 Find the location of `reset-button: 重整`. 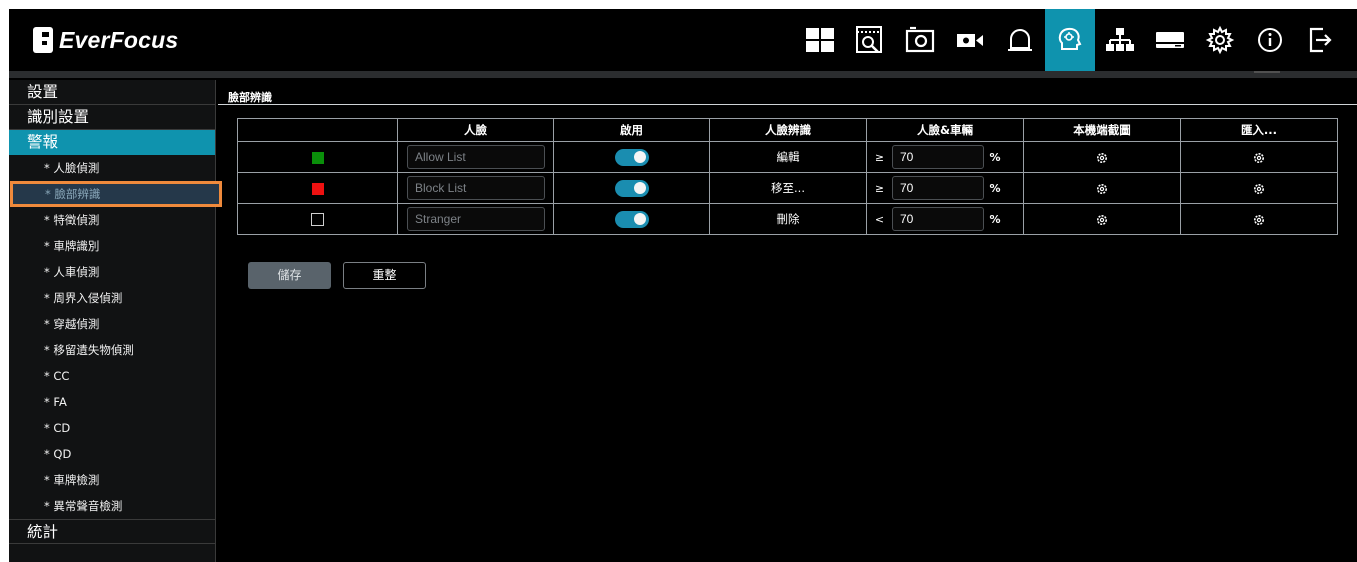

reset-button: 重整 is located at coordinates (384, 275).